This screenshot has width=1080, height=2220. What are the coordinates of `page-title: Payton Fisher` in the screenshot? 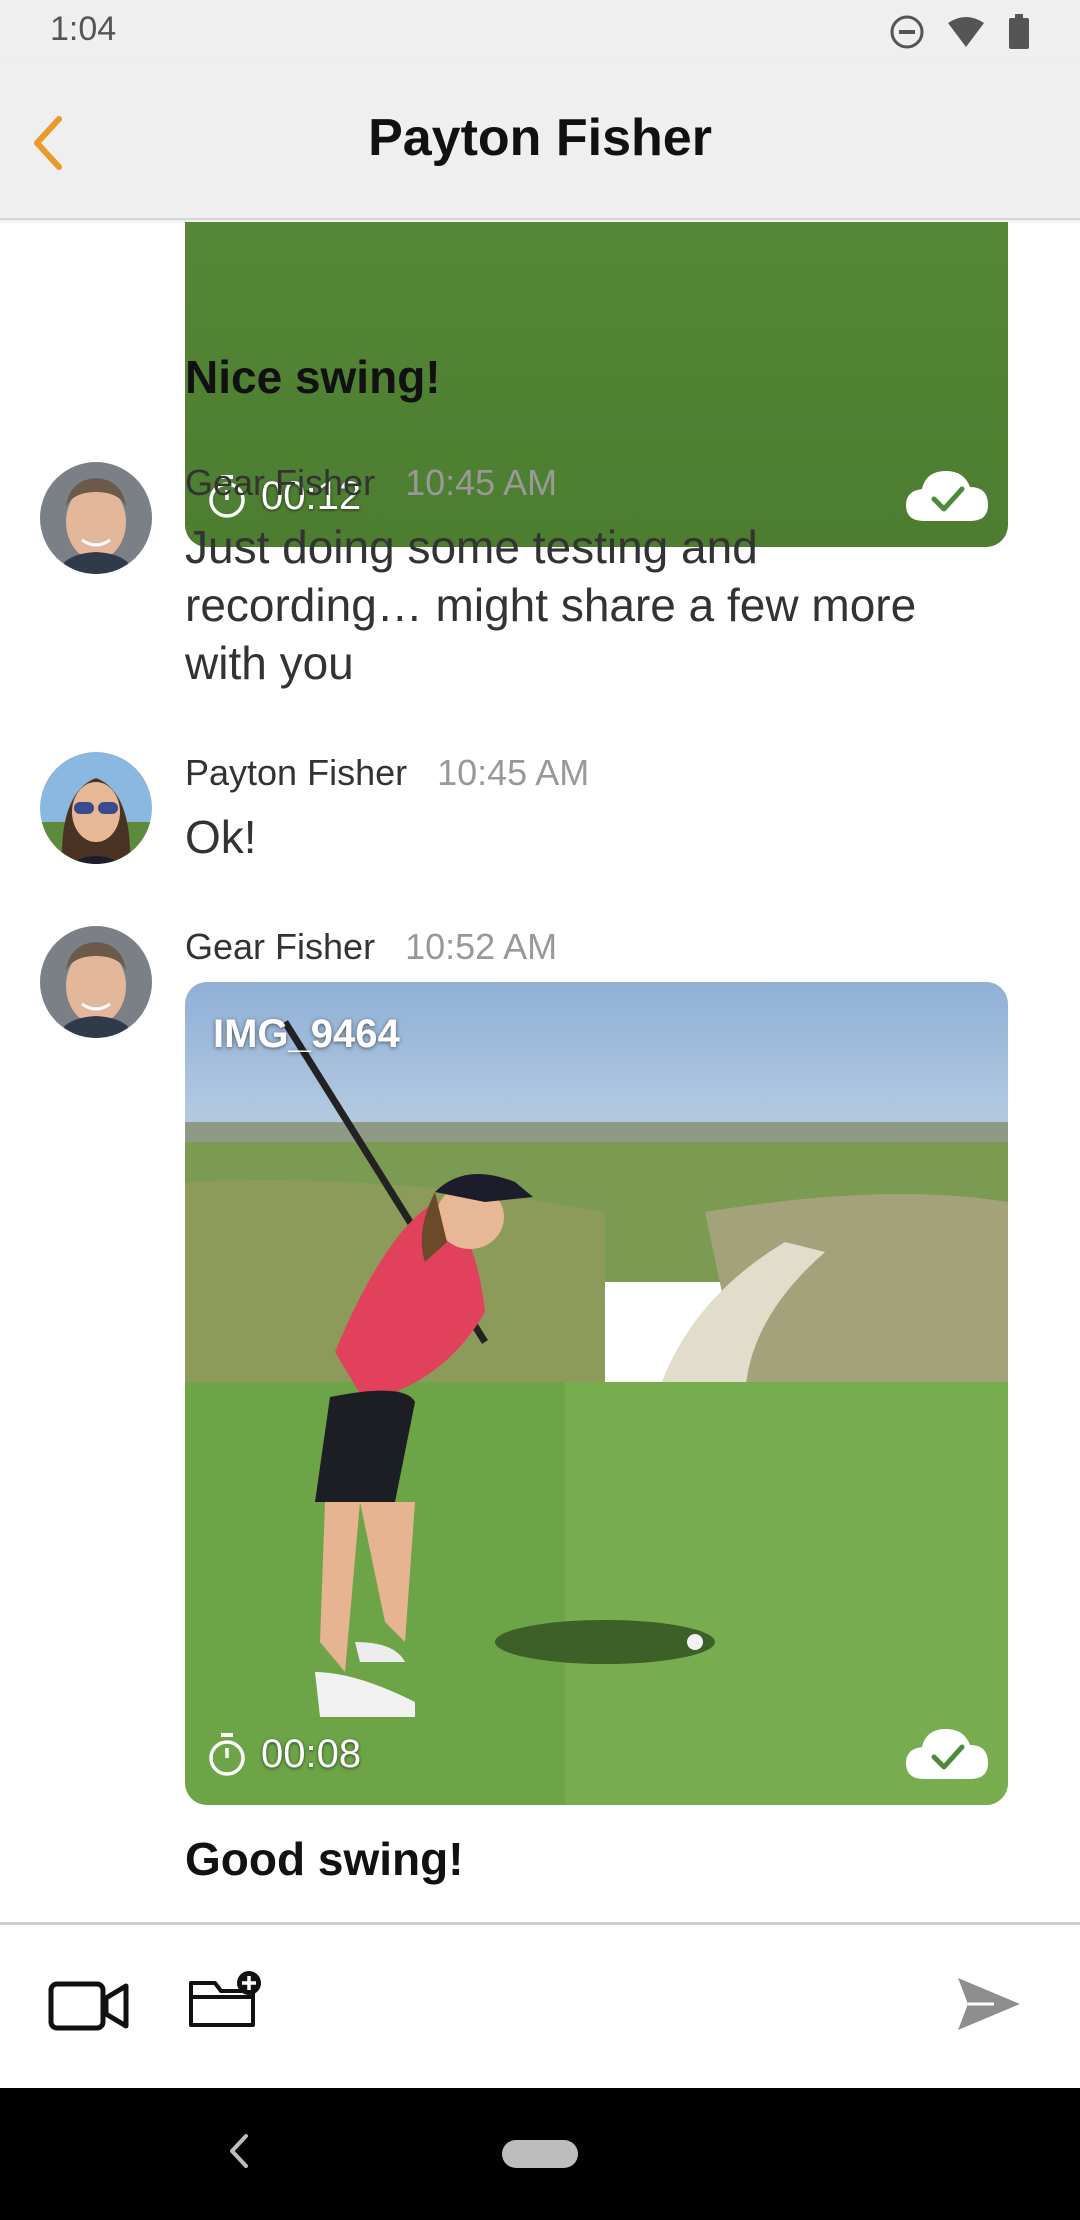 It's located at (540, 138).